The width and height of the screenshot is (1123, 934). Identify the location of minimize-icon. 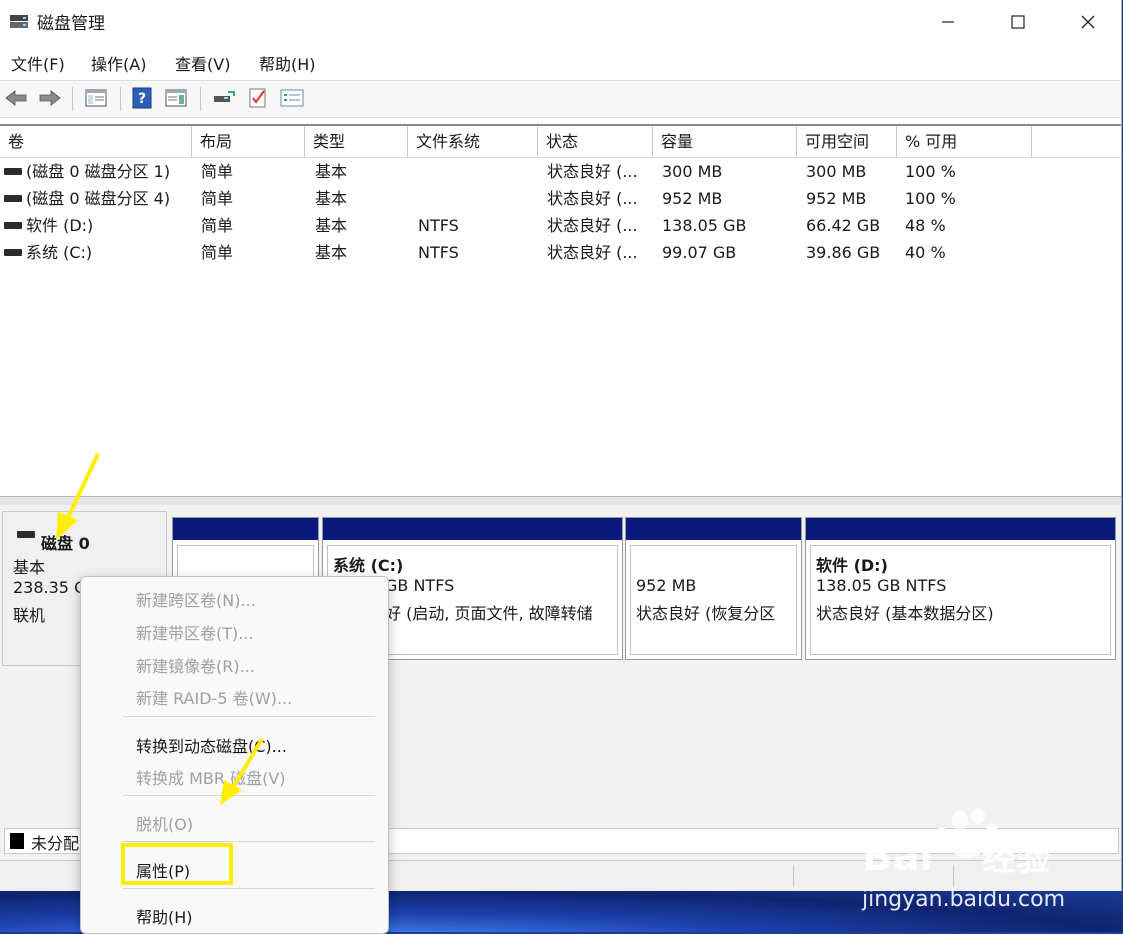
(948, 22).